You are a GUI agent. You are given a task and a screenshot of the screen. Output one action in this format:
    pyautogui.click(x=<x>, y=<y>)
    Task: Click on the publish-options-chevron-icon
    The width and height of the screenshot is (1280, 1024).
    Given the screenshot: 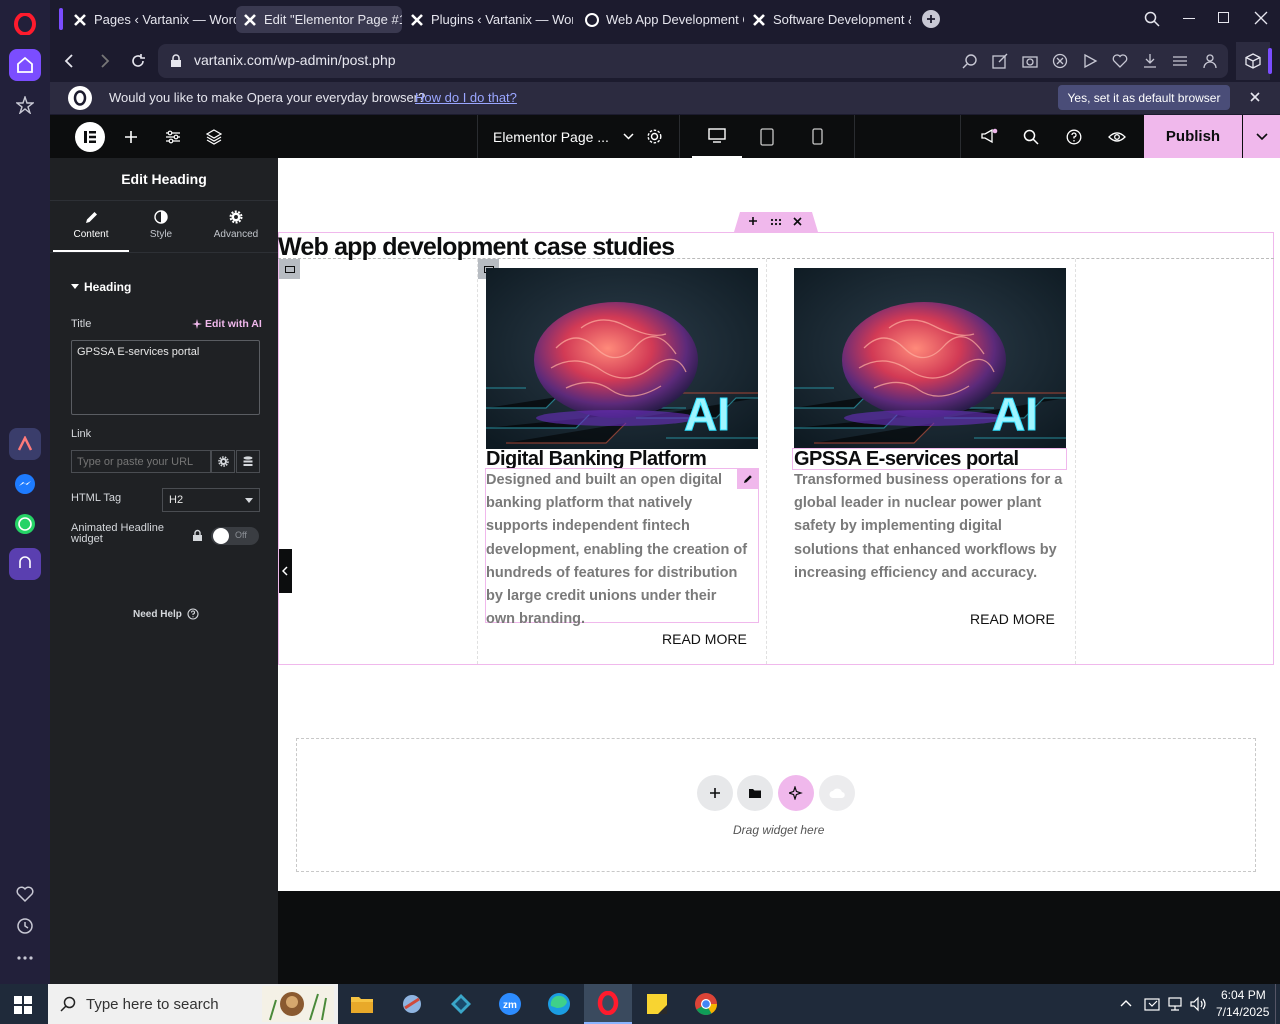 What is the action you would take?
    pyautogui.click(x=1261, y=136)
    